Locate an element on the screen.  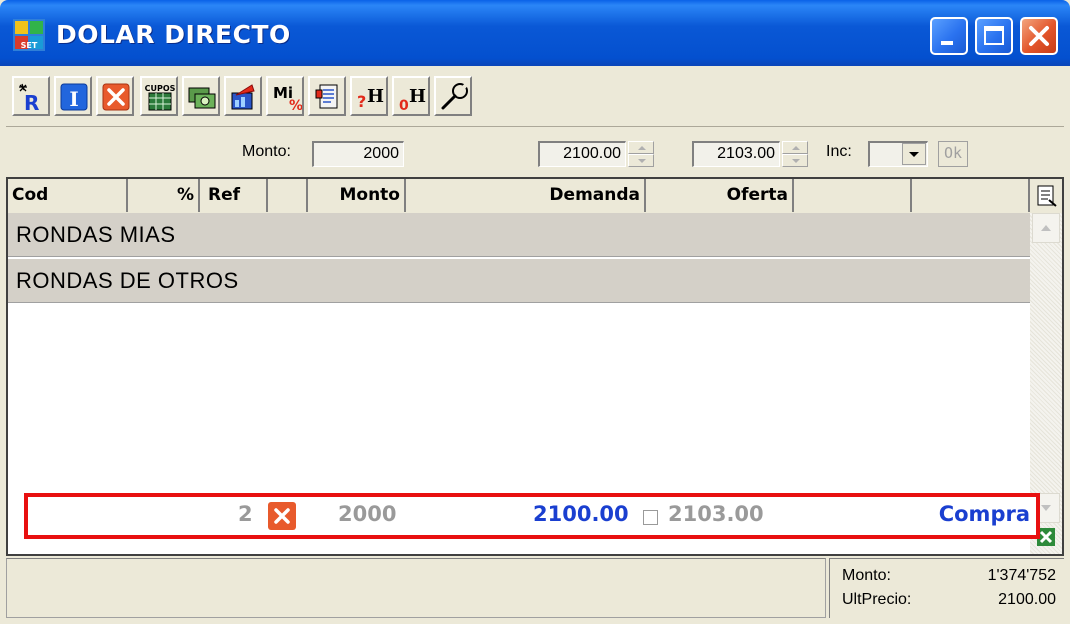
delete-row-icon is located at coordinates (282, 516).